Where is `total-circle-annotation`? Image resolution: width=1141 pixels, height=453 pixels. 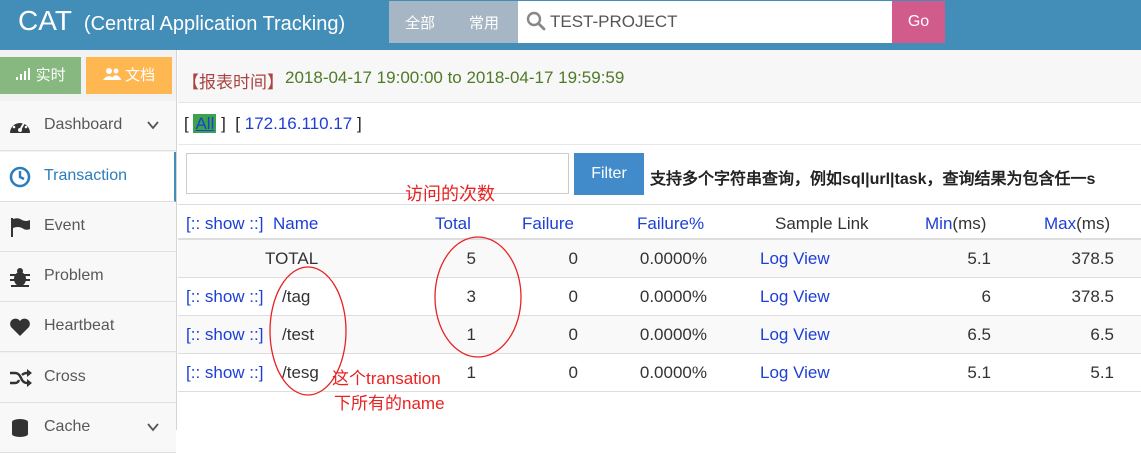
total-circle-annotation is located at coordinates (478, 297).